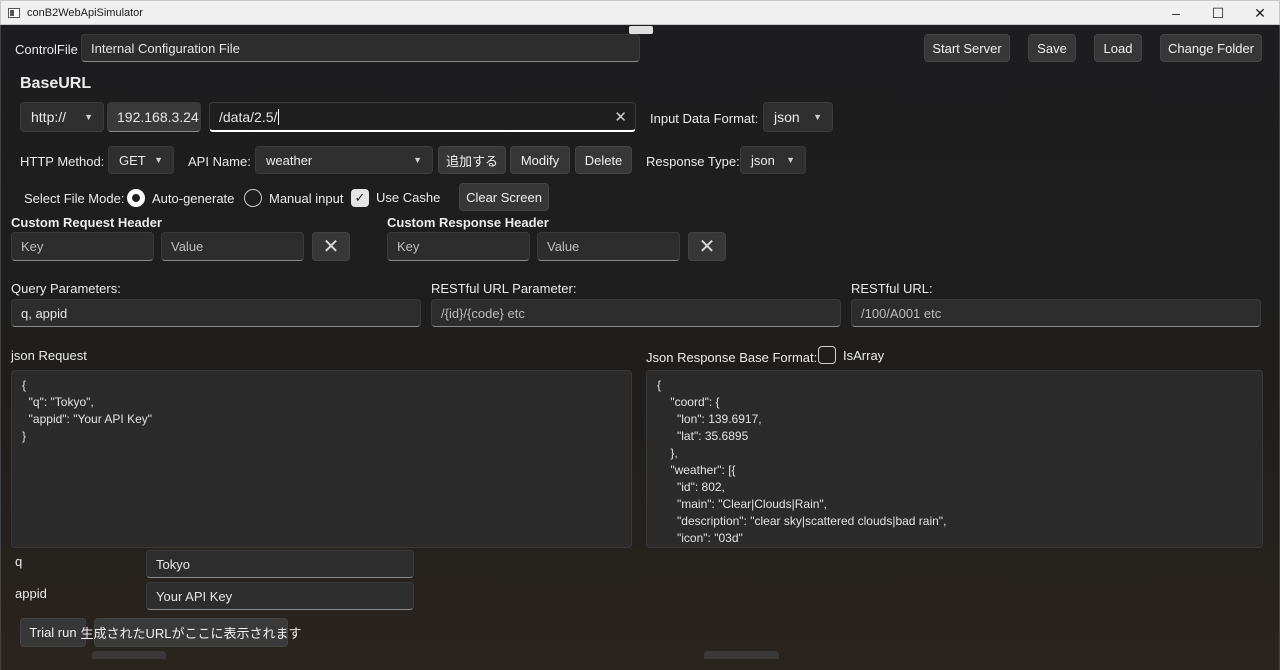  What do you see at coordinates (707, 246) in the screenshot?
I see `remove-response-header-icon: ✕` at bounding box center [707, 246].